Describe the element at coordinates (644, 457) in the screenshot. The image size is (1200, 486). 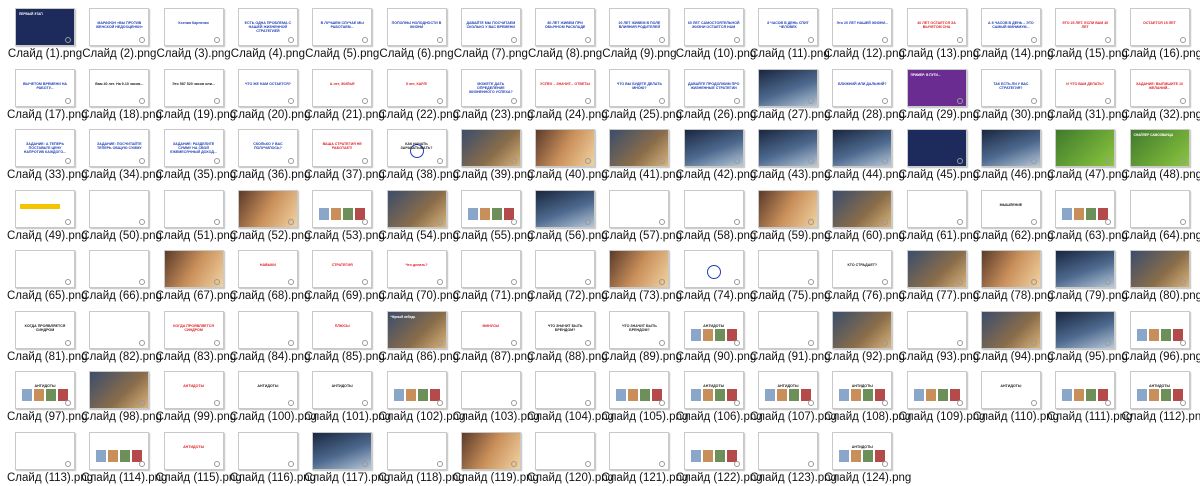
I see `file-item: Слайд (121).png` at that location.